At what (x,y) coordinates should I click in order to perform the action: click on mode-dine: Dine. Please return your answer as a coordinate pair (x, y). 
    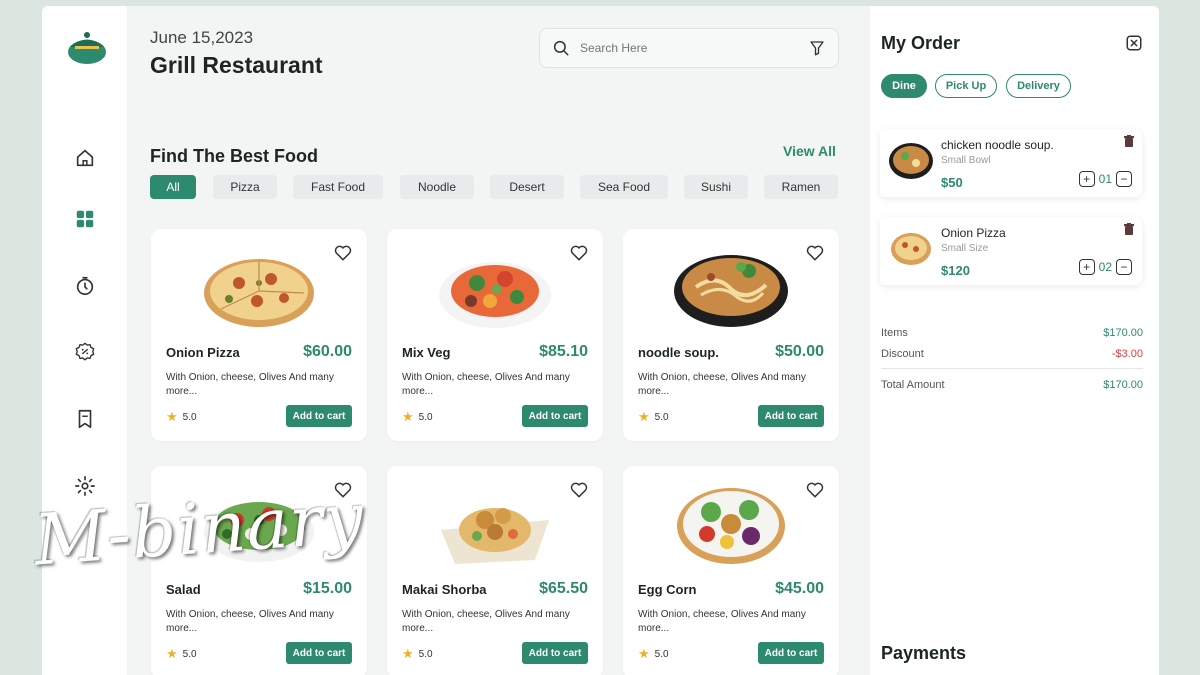
    Looking at the image, I should click on (904, 86).